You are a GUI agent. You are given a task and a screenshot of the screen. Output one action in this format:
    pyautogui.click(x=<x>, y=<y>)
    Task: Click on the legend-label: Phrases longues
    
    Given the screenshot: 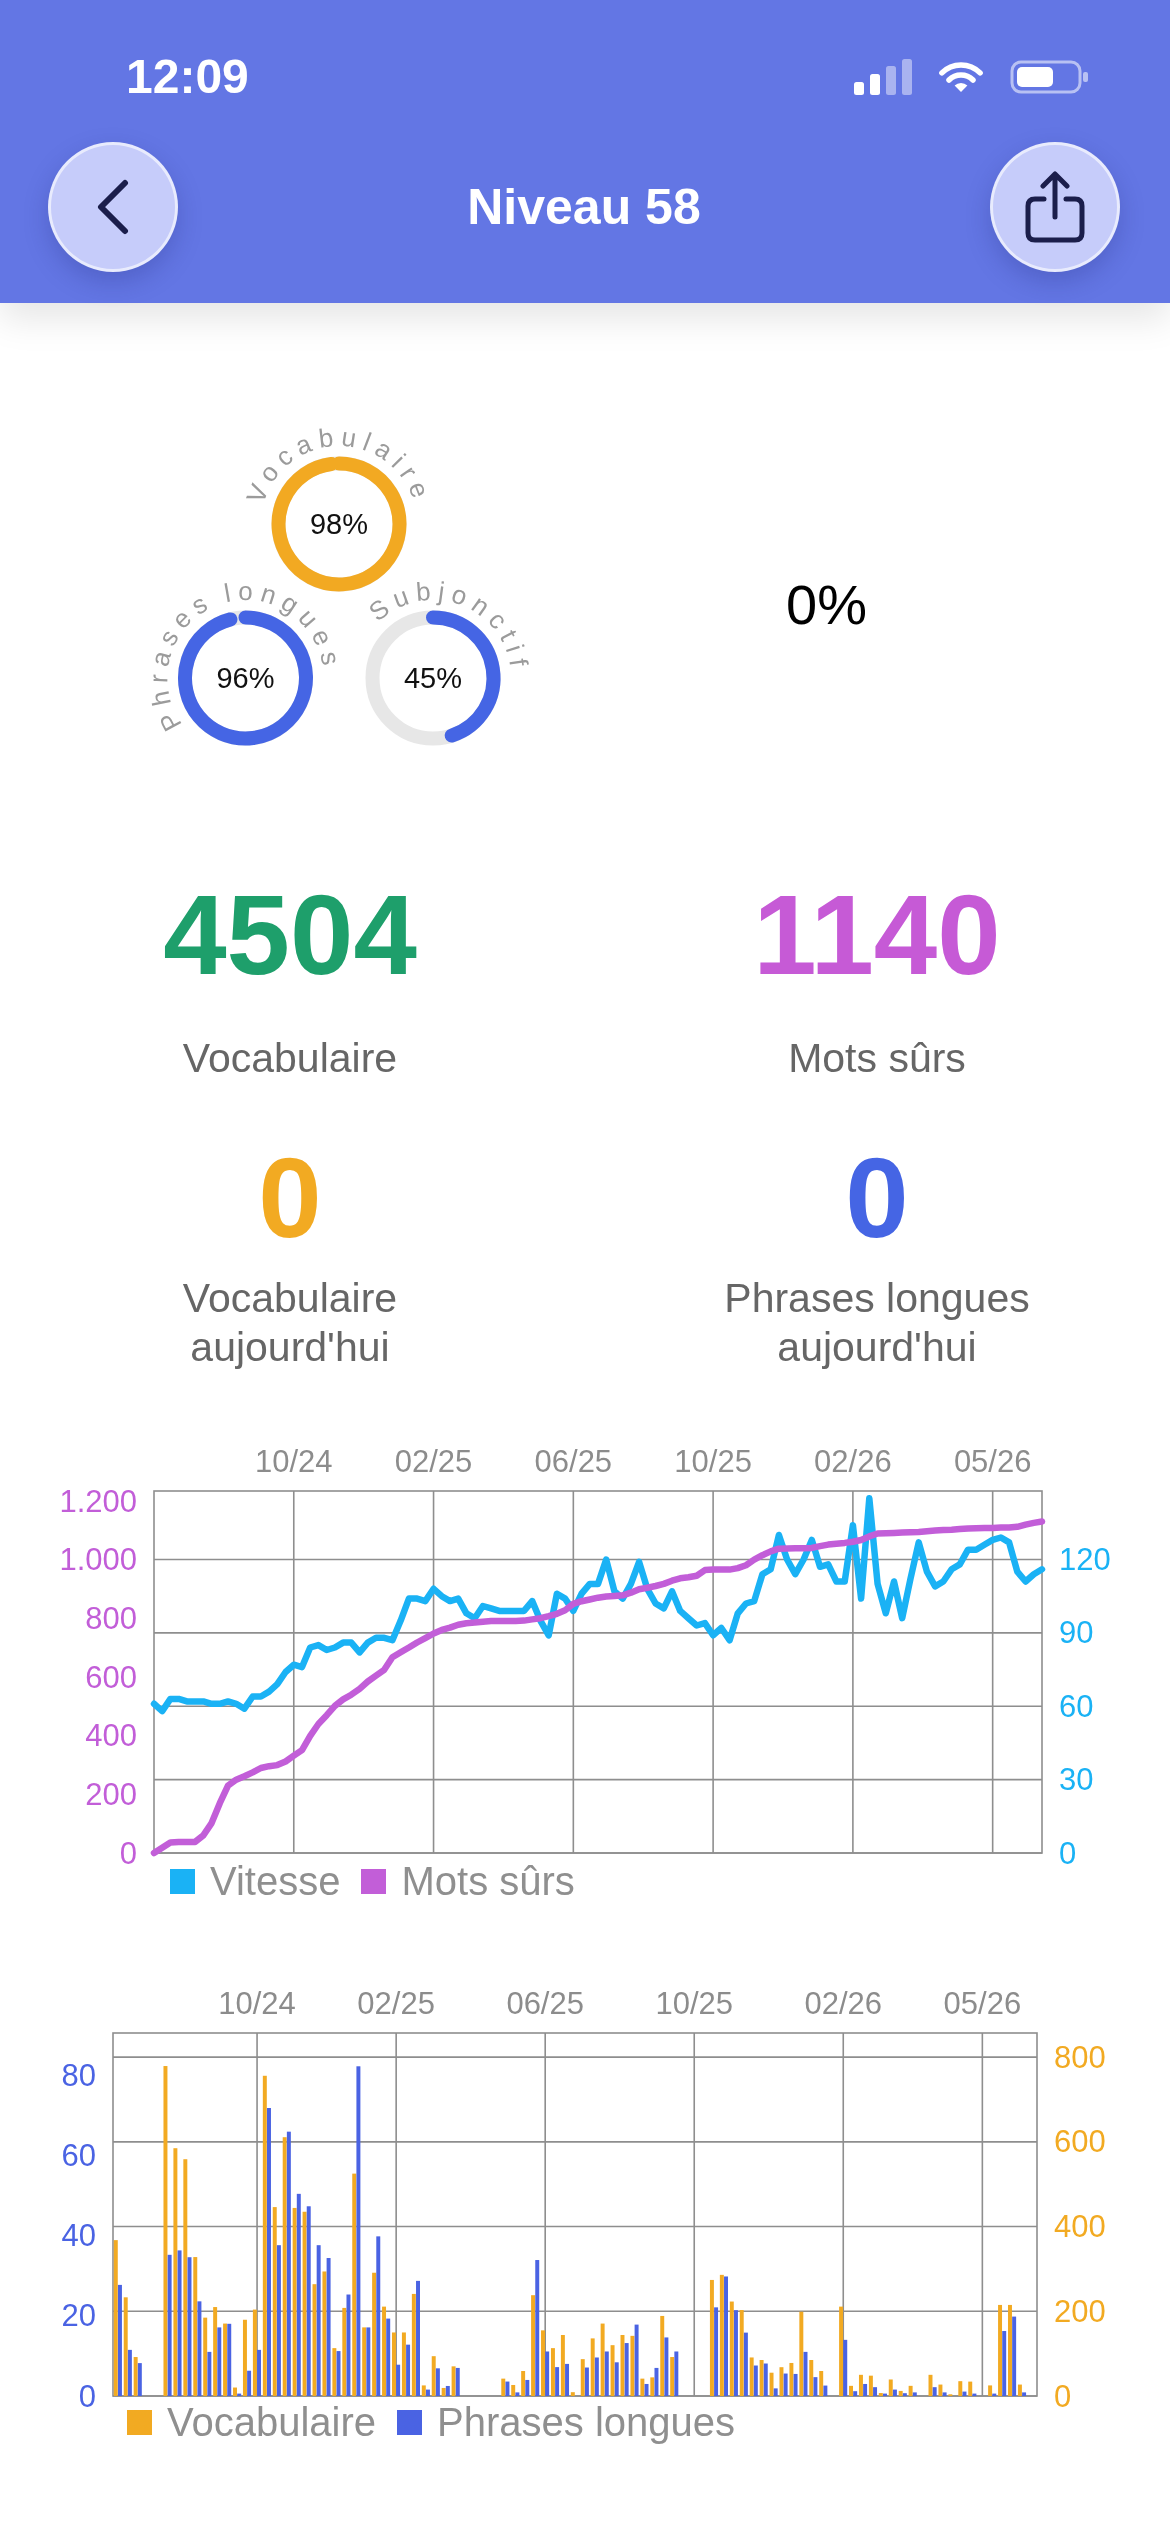 What is the action you would take?
    pyautogui.click(x=586, y=2422)
    